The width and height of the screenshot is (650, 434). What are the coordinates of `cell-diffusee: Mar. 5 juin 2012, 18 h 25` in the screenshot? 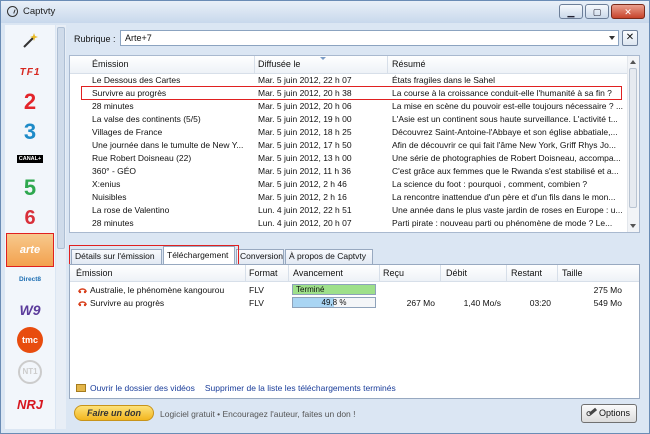 It's located at (305, 132).